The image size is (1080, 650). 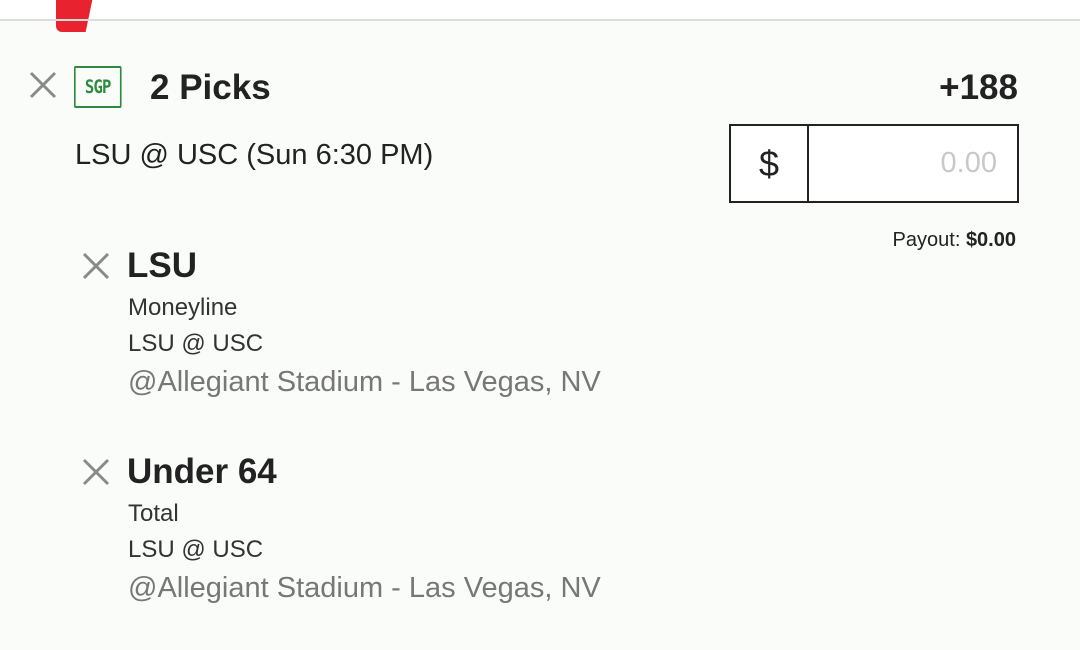 What do you see at coordinates (202, 471) in the screenshot?
I see `leg-selection: Under 64` at bounding box center [202, 471].